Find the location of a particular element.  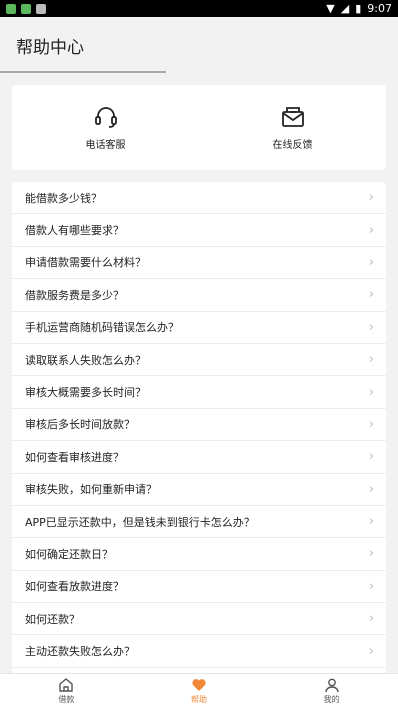

faq-item: 如何查看放款进度？ › is located at coordinates (199, 587).